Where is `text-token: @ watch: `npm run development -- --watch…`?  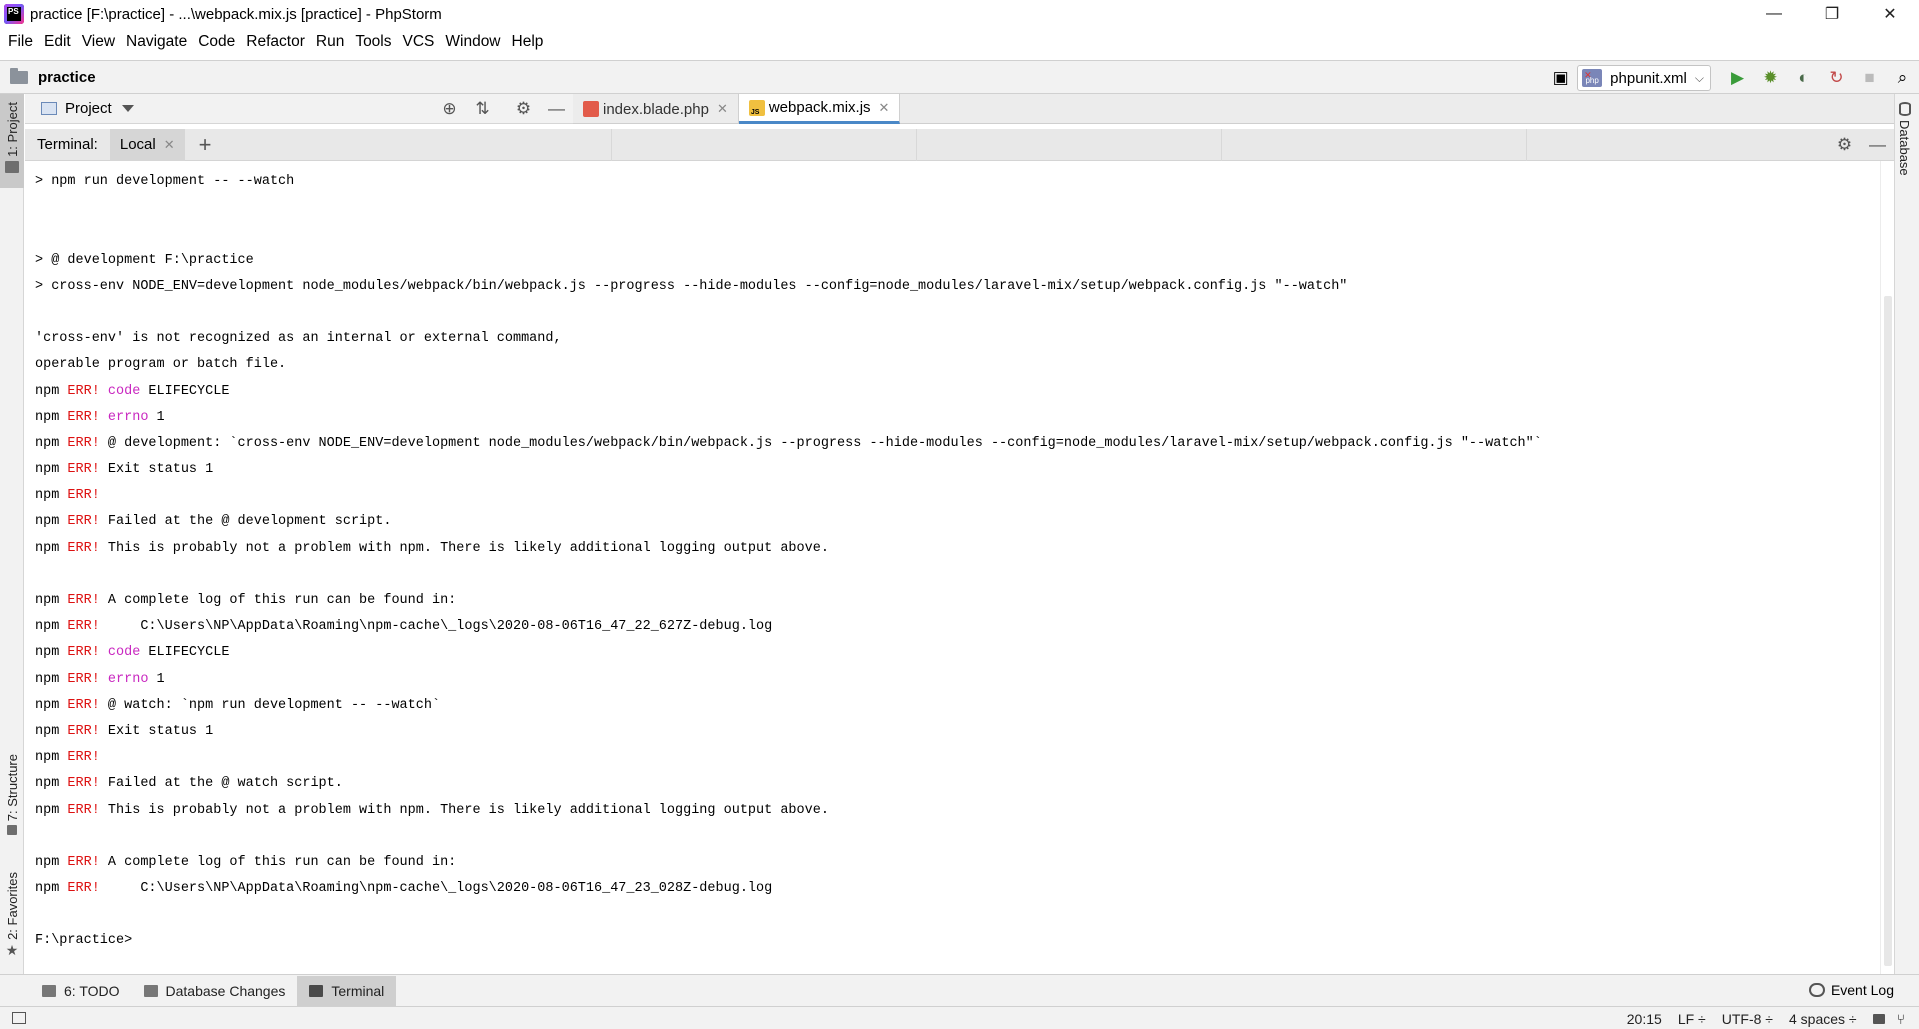 text-token: @ watch: `npm run development -- --watch… is located at coordinates (270, 705).